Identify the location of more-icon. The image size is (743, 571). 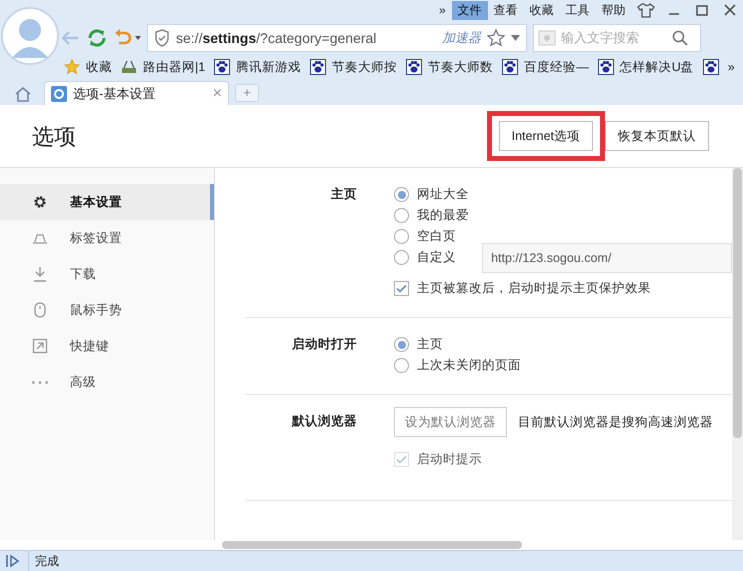
(40, 382).